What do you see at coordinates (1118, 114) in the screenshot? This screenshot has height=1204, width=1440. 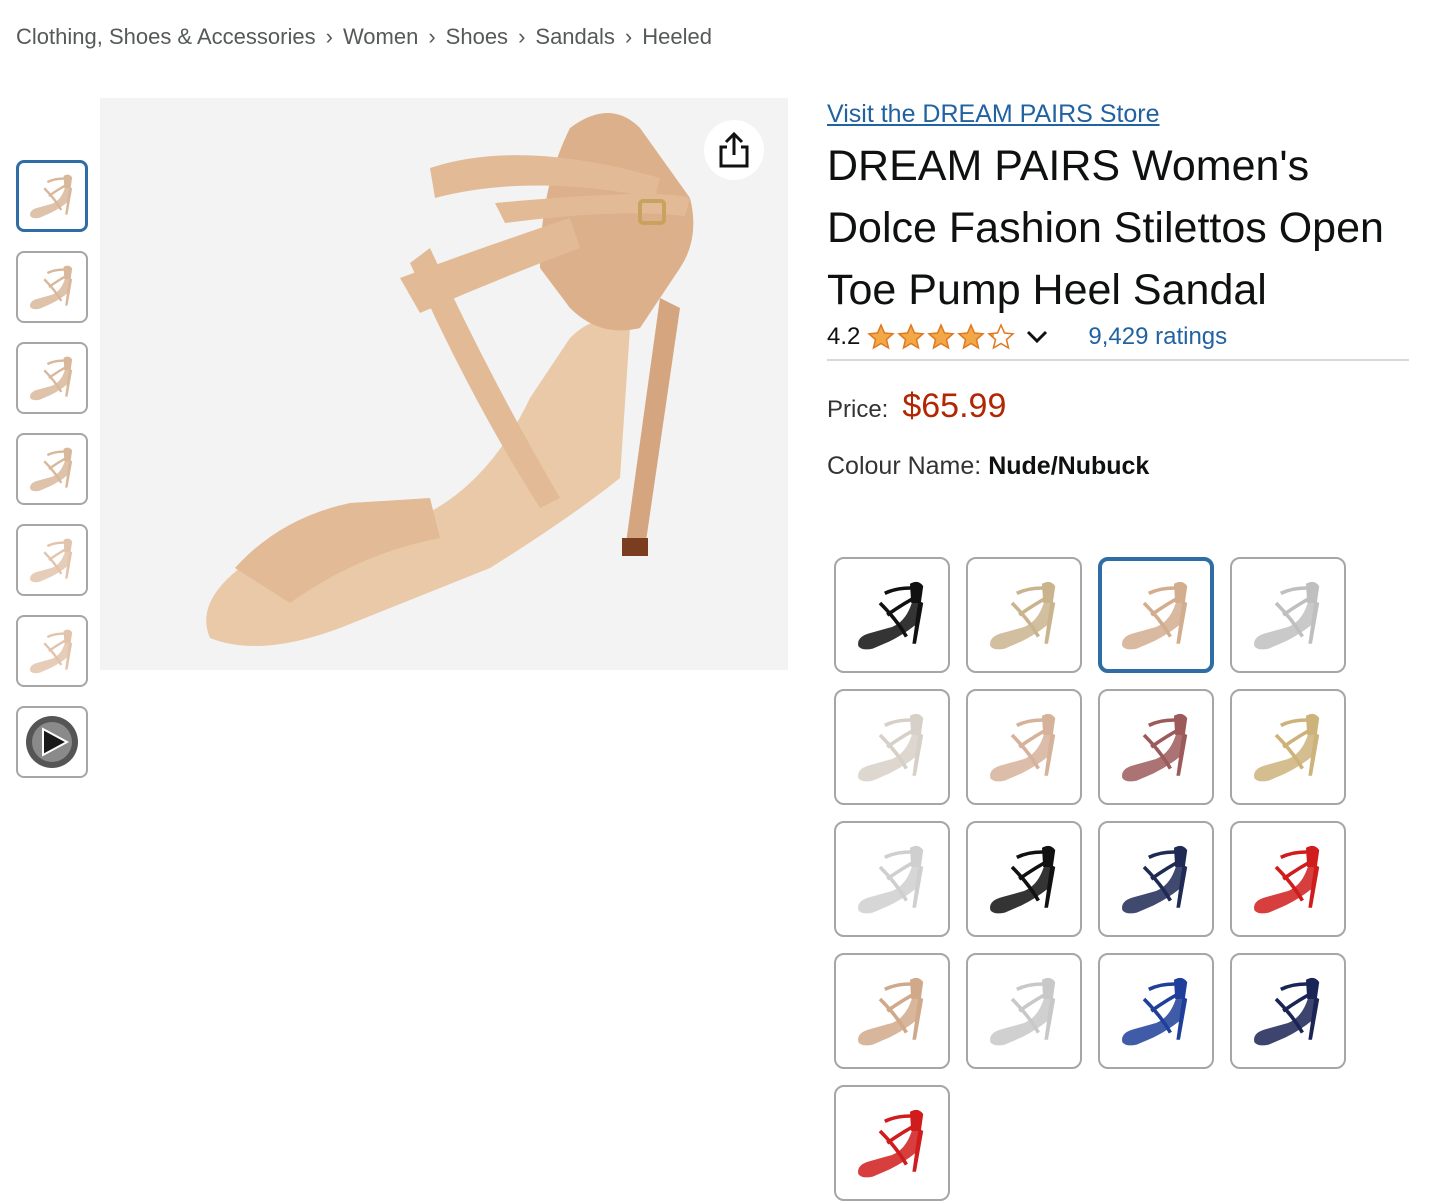 I see `store-link: Visit the DREAM PAIRS Store` at bounding box center [1118, 114].